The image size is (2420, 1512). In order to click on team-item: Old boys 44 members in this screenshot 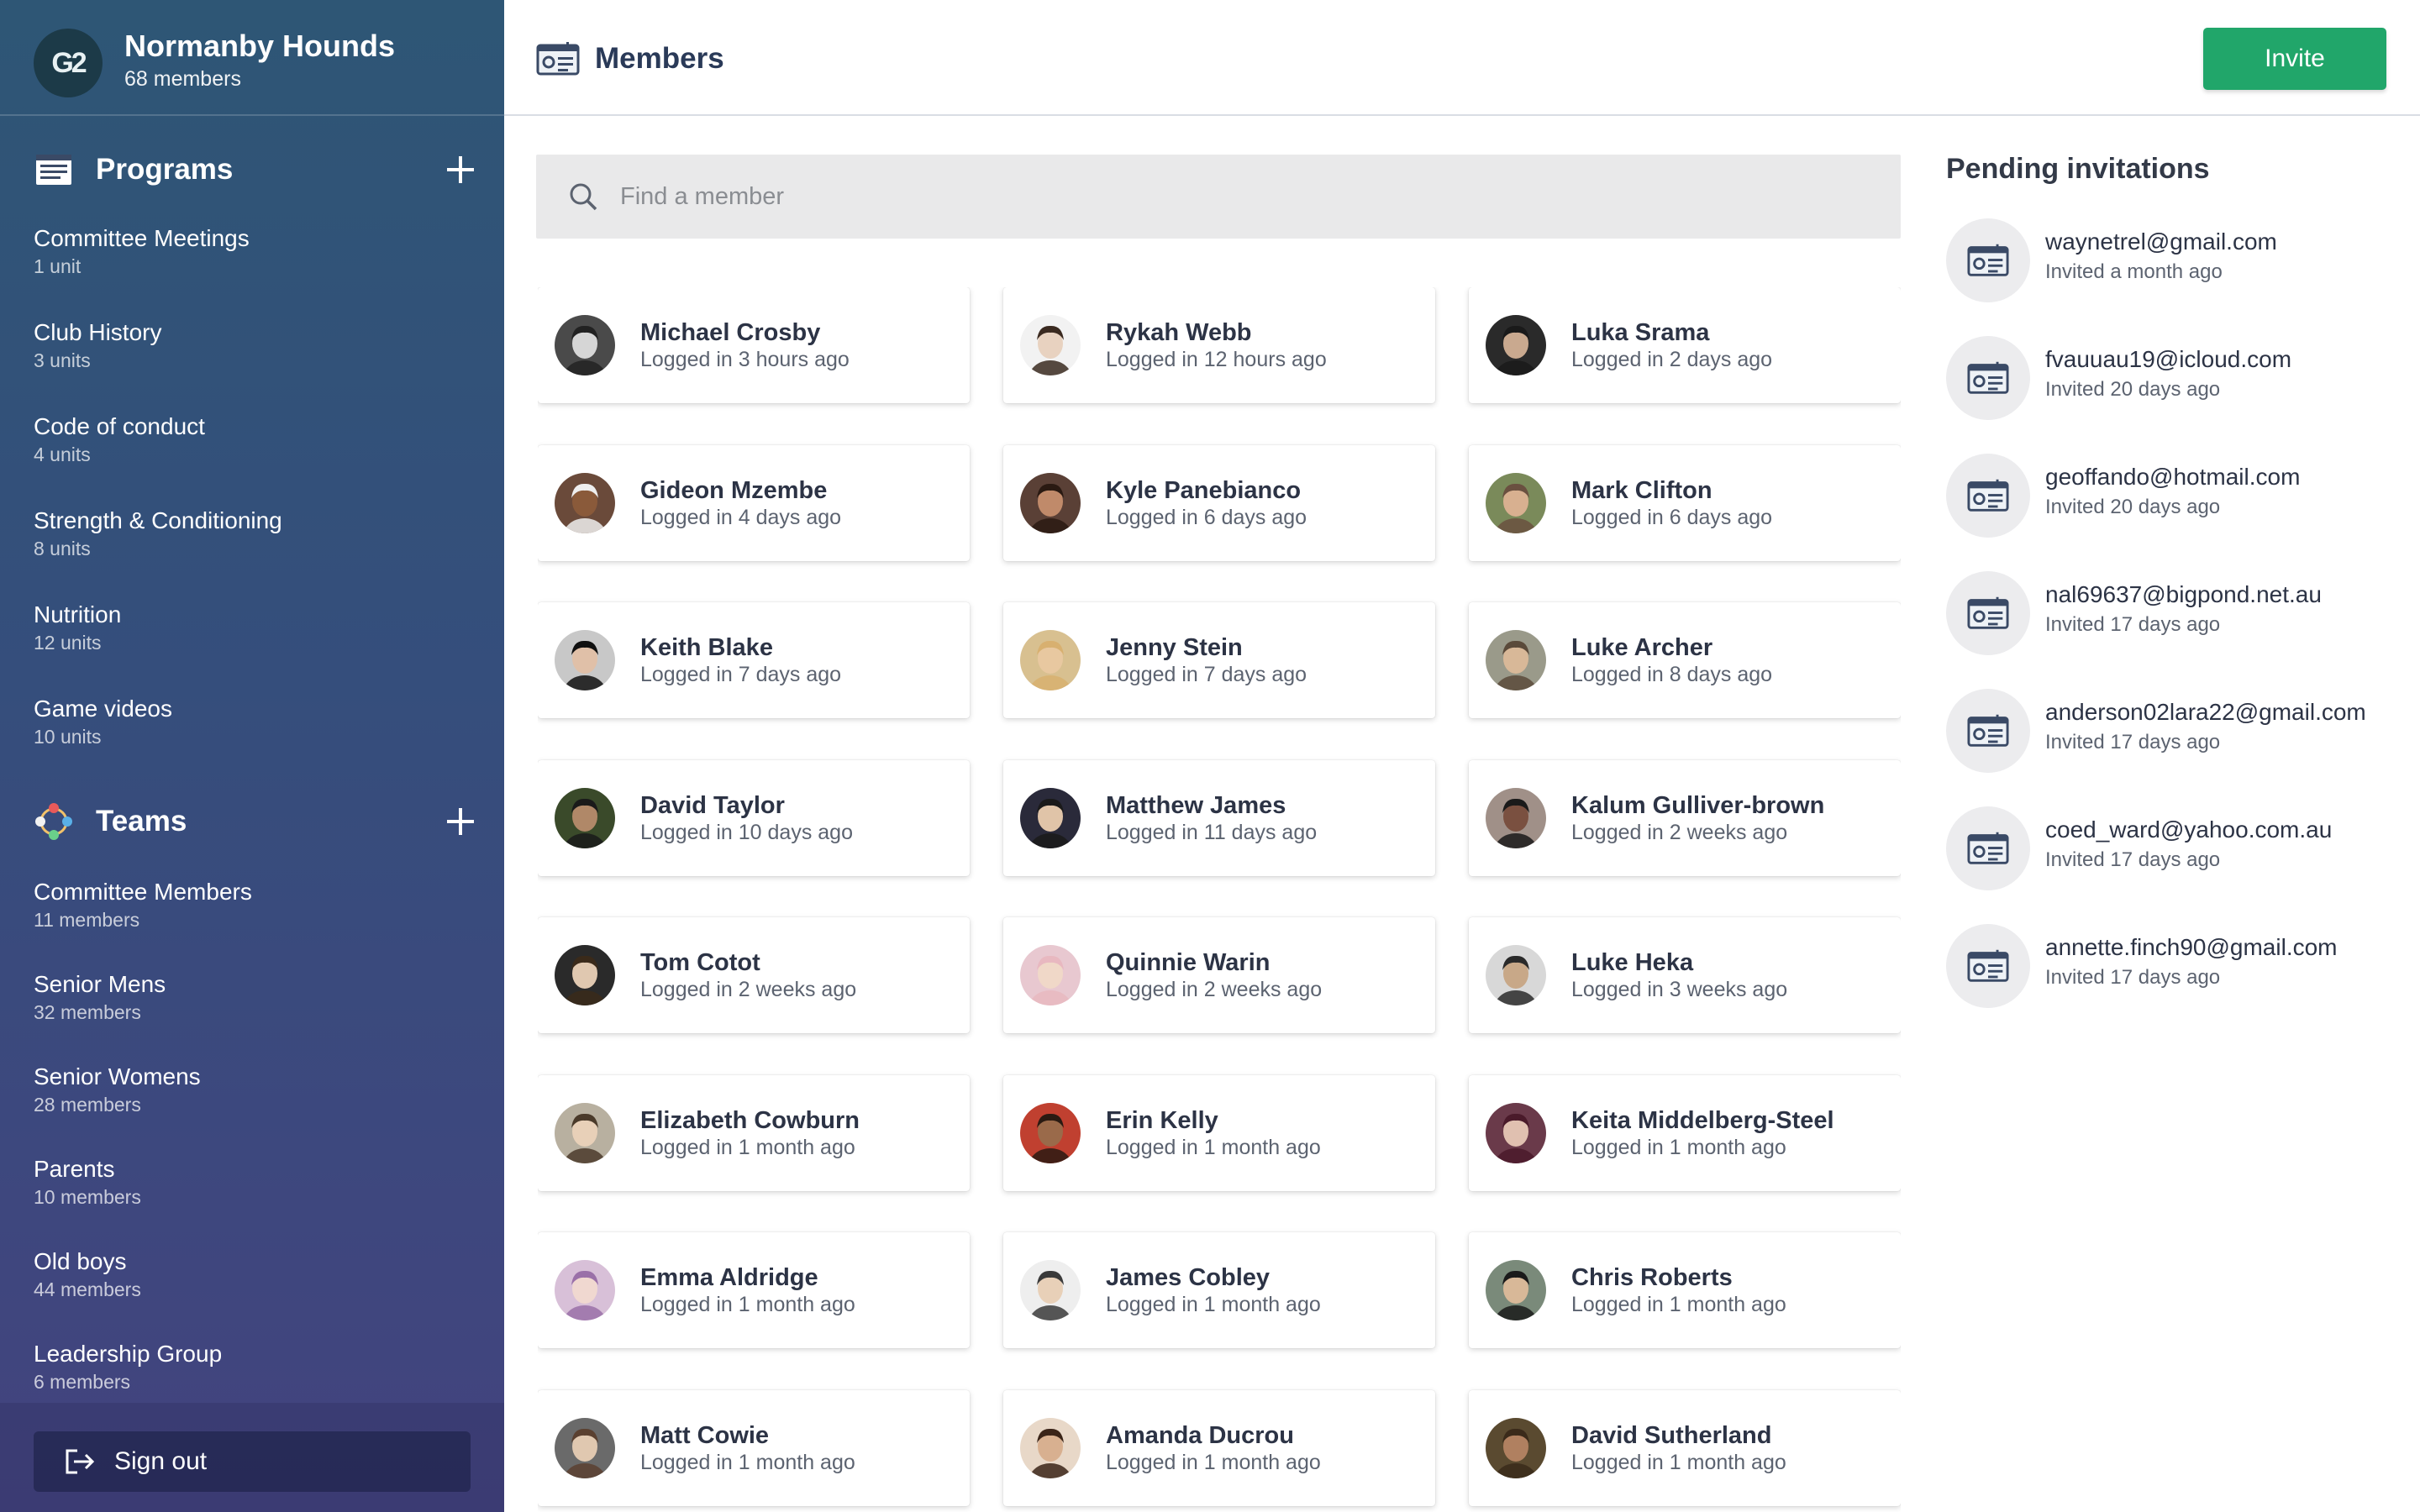, I will do `click(253, 1280)`.